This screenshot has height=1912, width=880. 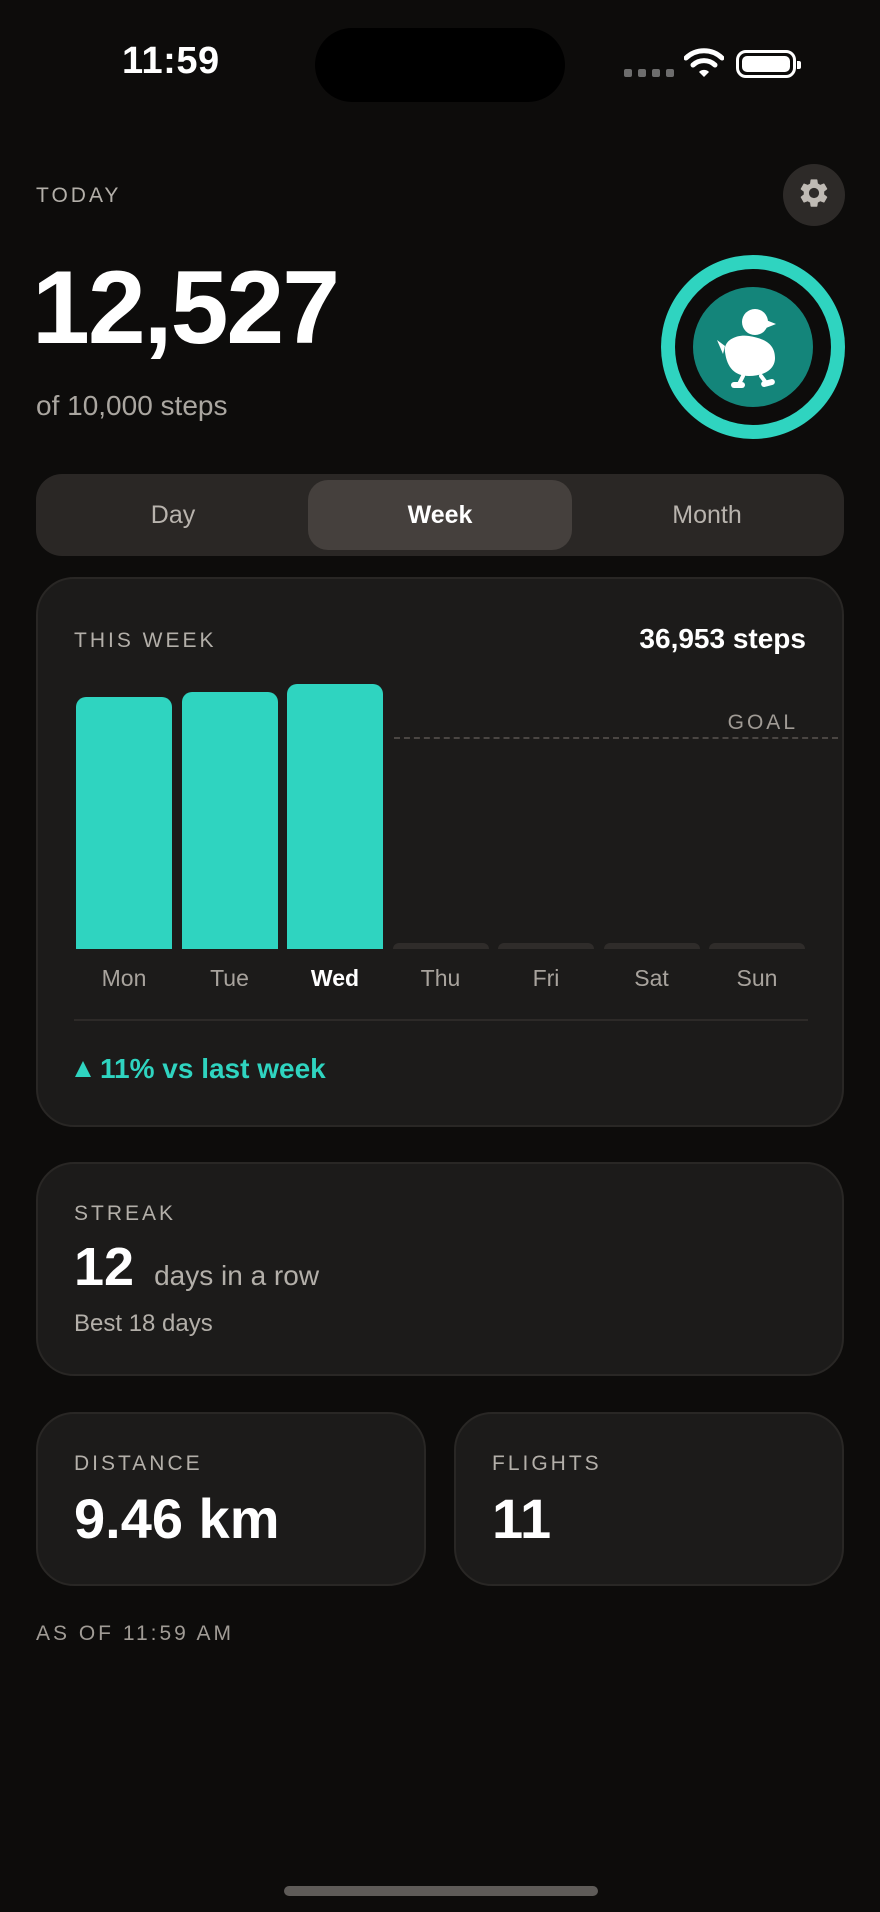 I want to click on home-indicator, so click(x=441, y=1891).